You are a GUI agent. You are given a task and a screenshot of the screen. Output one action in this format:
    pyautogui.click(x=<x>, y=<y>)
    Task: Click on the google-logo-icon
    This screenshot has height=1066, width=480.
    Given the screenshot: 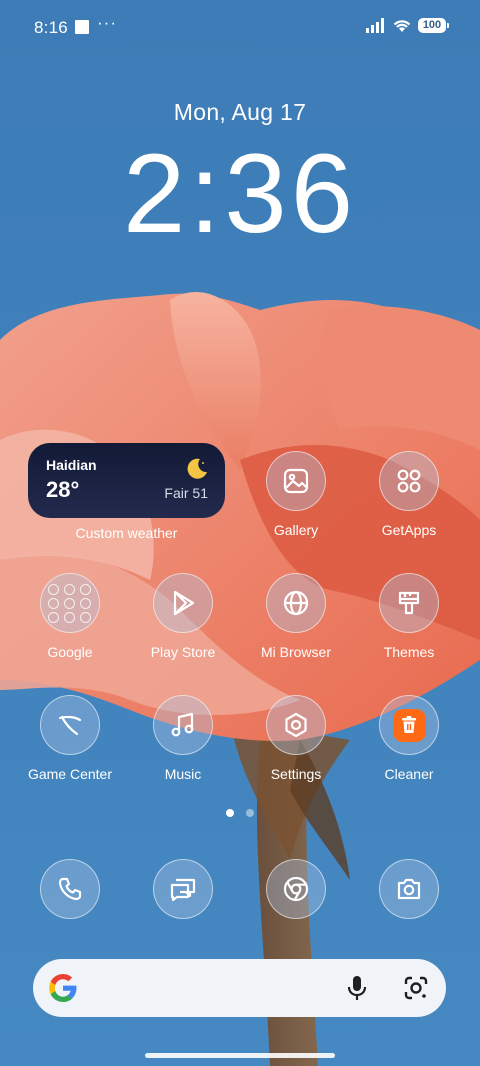 What is the action you would take?
    pyautogui.click(x=63, y=988)
    